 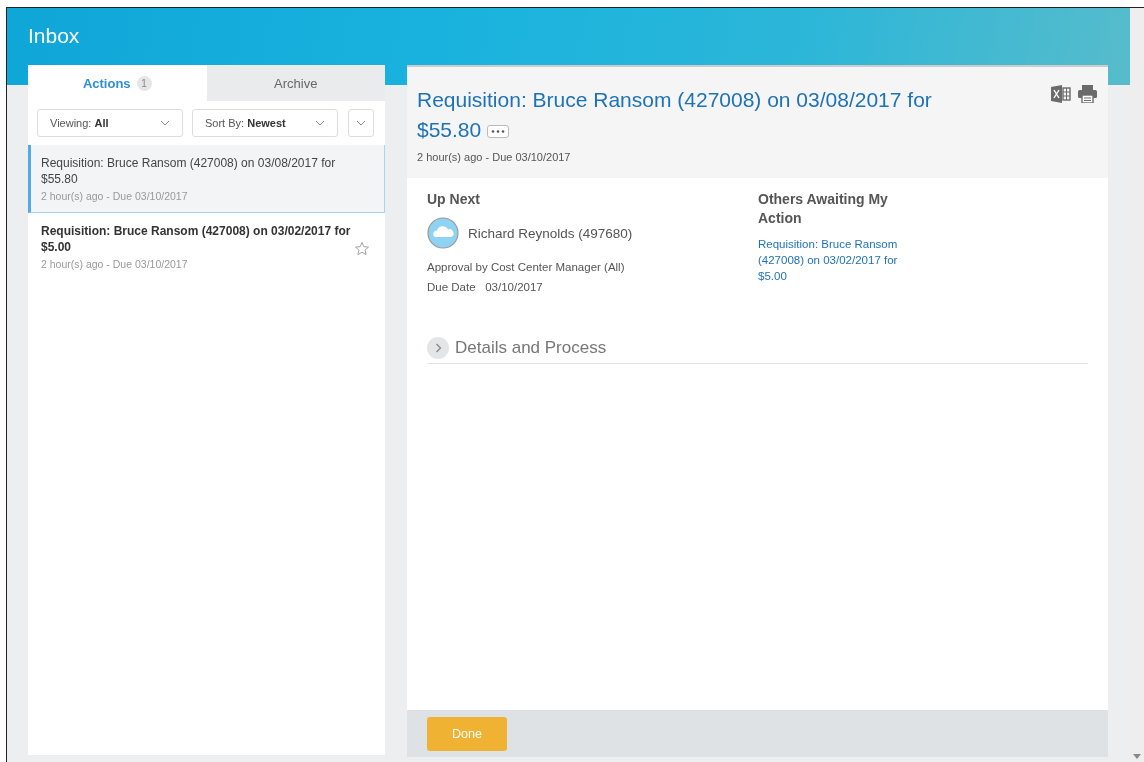 I want to click on more-button, so click(x=498, y=131).